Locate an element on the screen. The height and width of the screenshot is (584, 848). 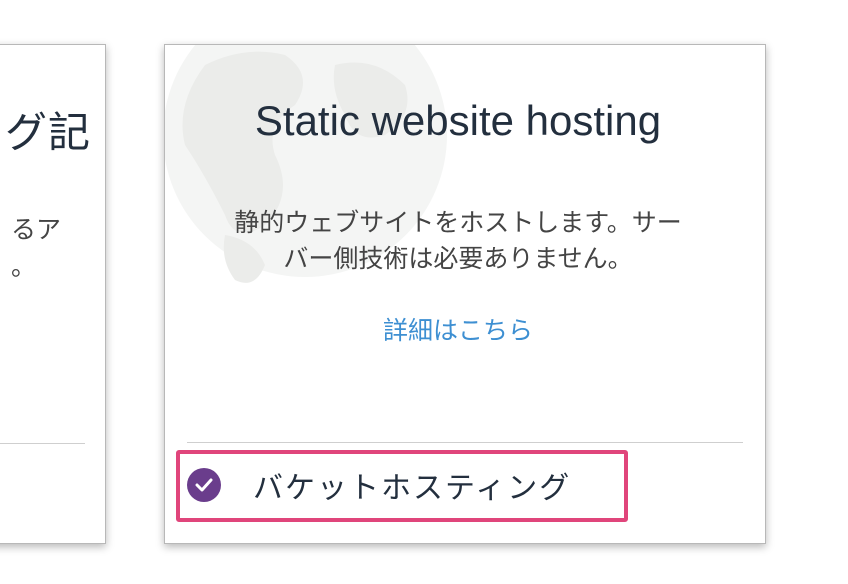
card-description-line: 静的ウェブサイトをホストします。サー is located at coordinates (458, 222).